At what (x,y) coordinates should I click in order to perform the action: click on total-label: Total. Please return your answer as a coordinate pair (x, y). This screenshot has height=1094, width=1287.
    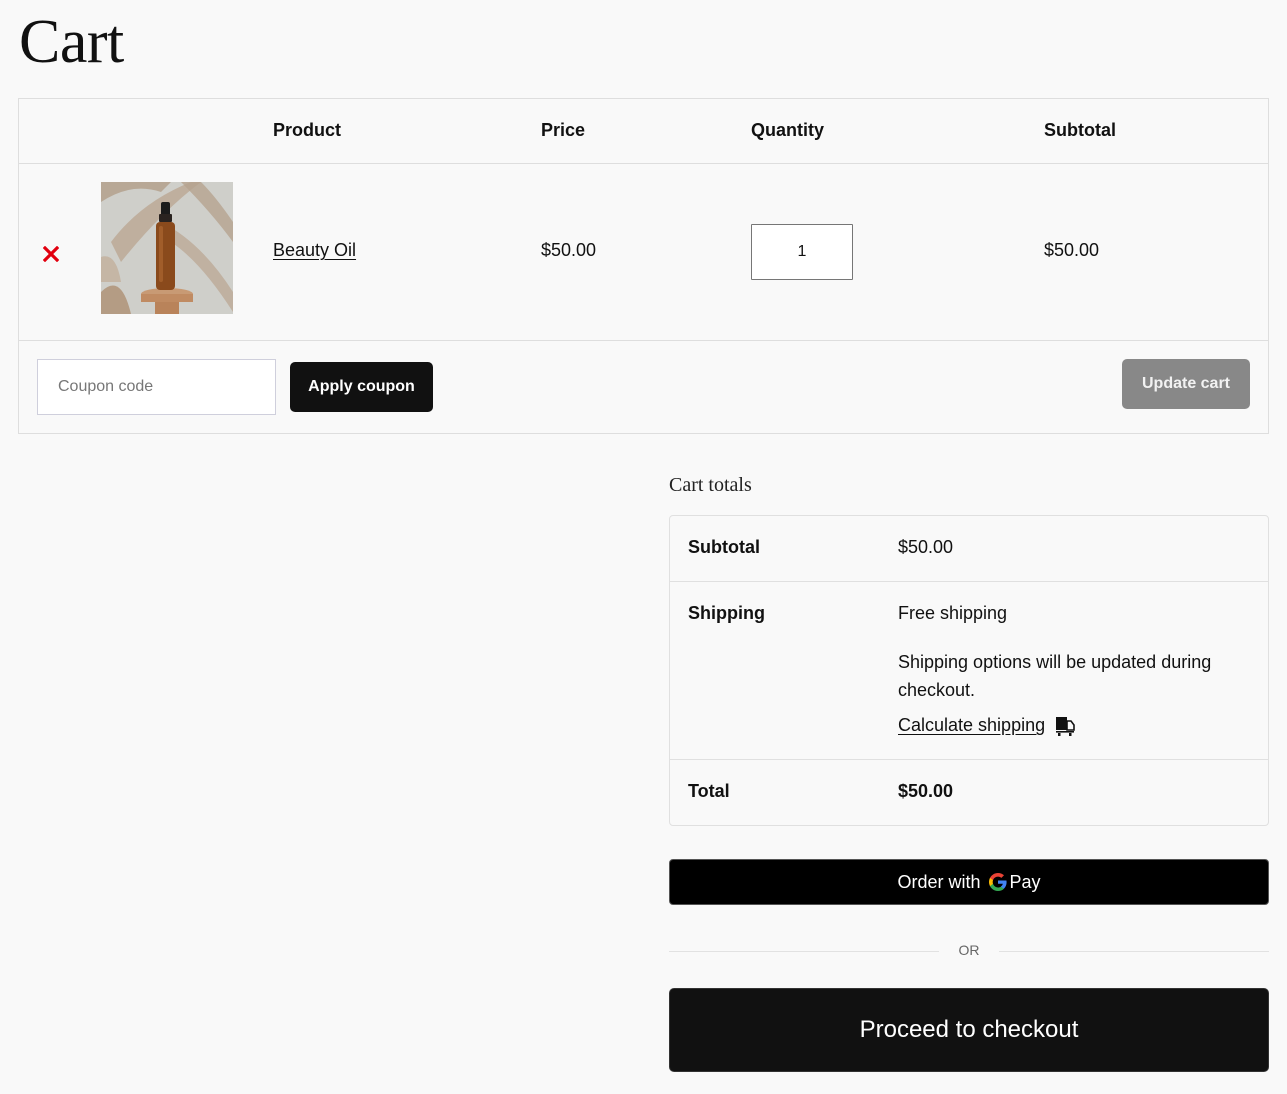
    Looking at the image, I should click on (709, 791).